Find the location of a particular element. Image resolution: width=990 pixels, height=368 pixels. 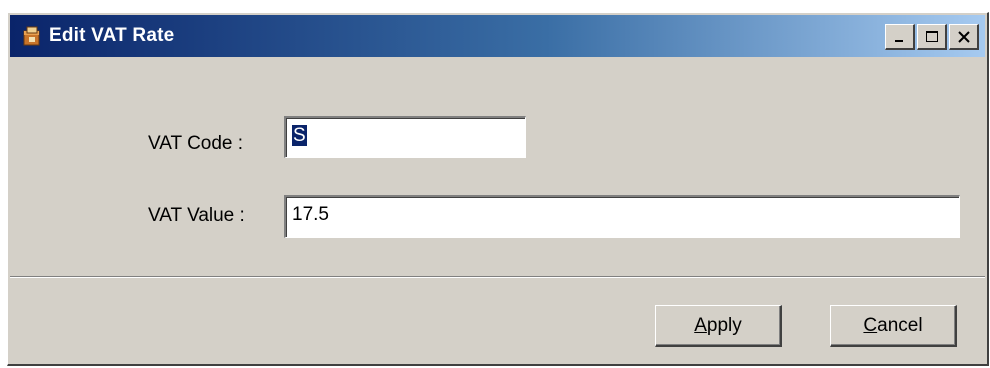

window-title: Edit VAT Rate is located at coordinates (112, 35).